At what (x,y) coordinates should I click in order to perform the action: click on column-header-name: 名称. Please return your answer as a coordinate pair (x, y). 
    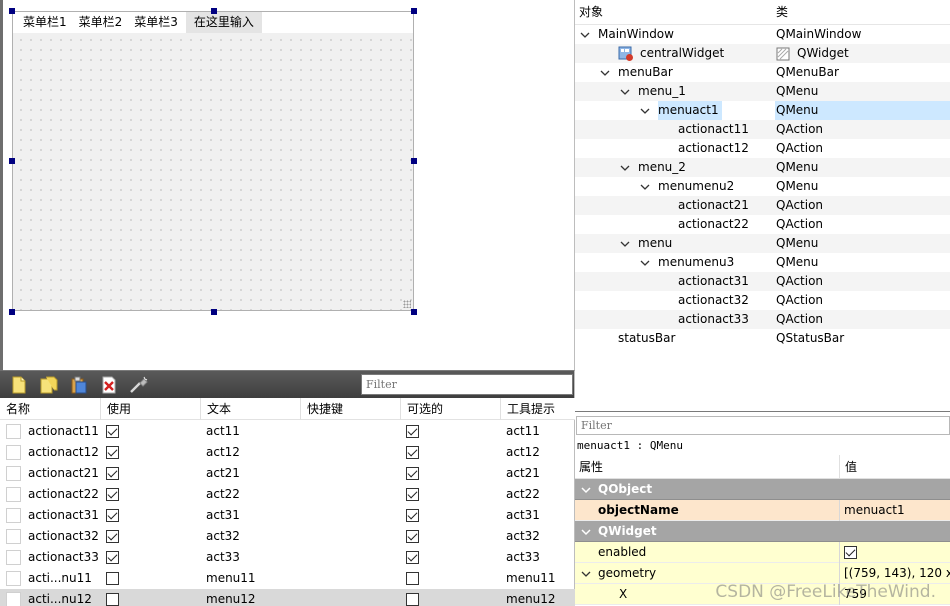
    Looking at the image, I should click on (50, 409).